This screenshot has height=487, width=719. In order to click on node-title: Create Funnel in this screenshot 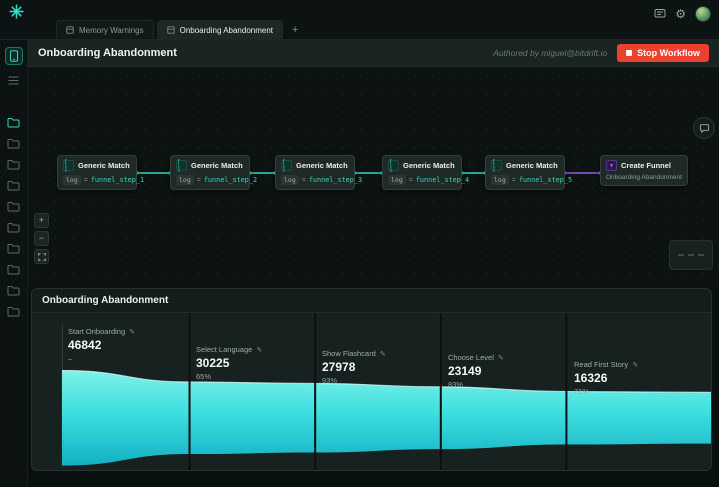, I will do `click(646, 165)`.